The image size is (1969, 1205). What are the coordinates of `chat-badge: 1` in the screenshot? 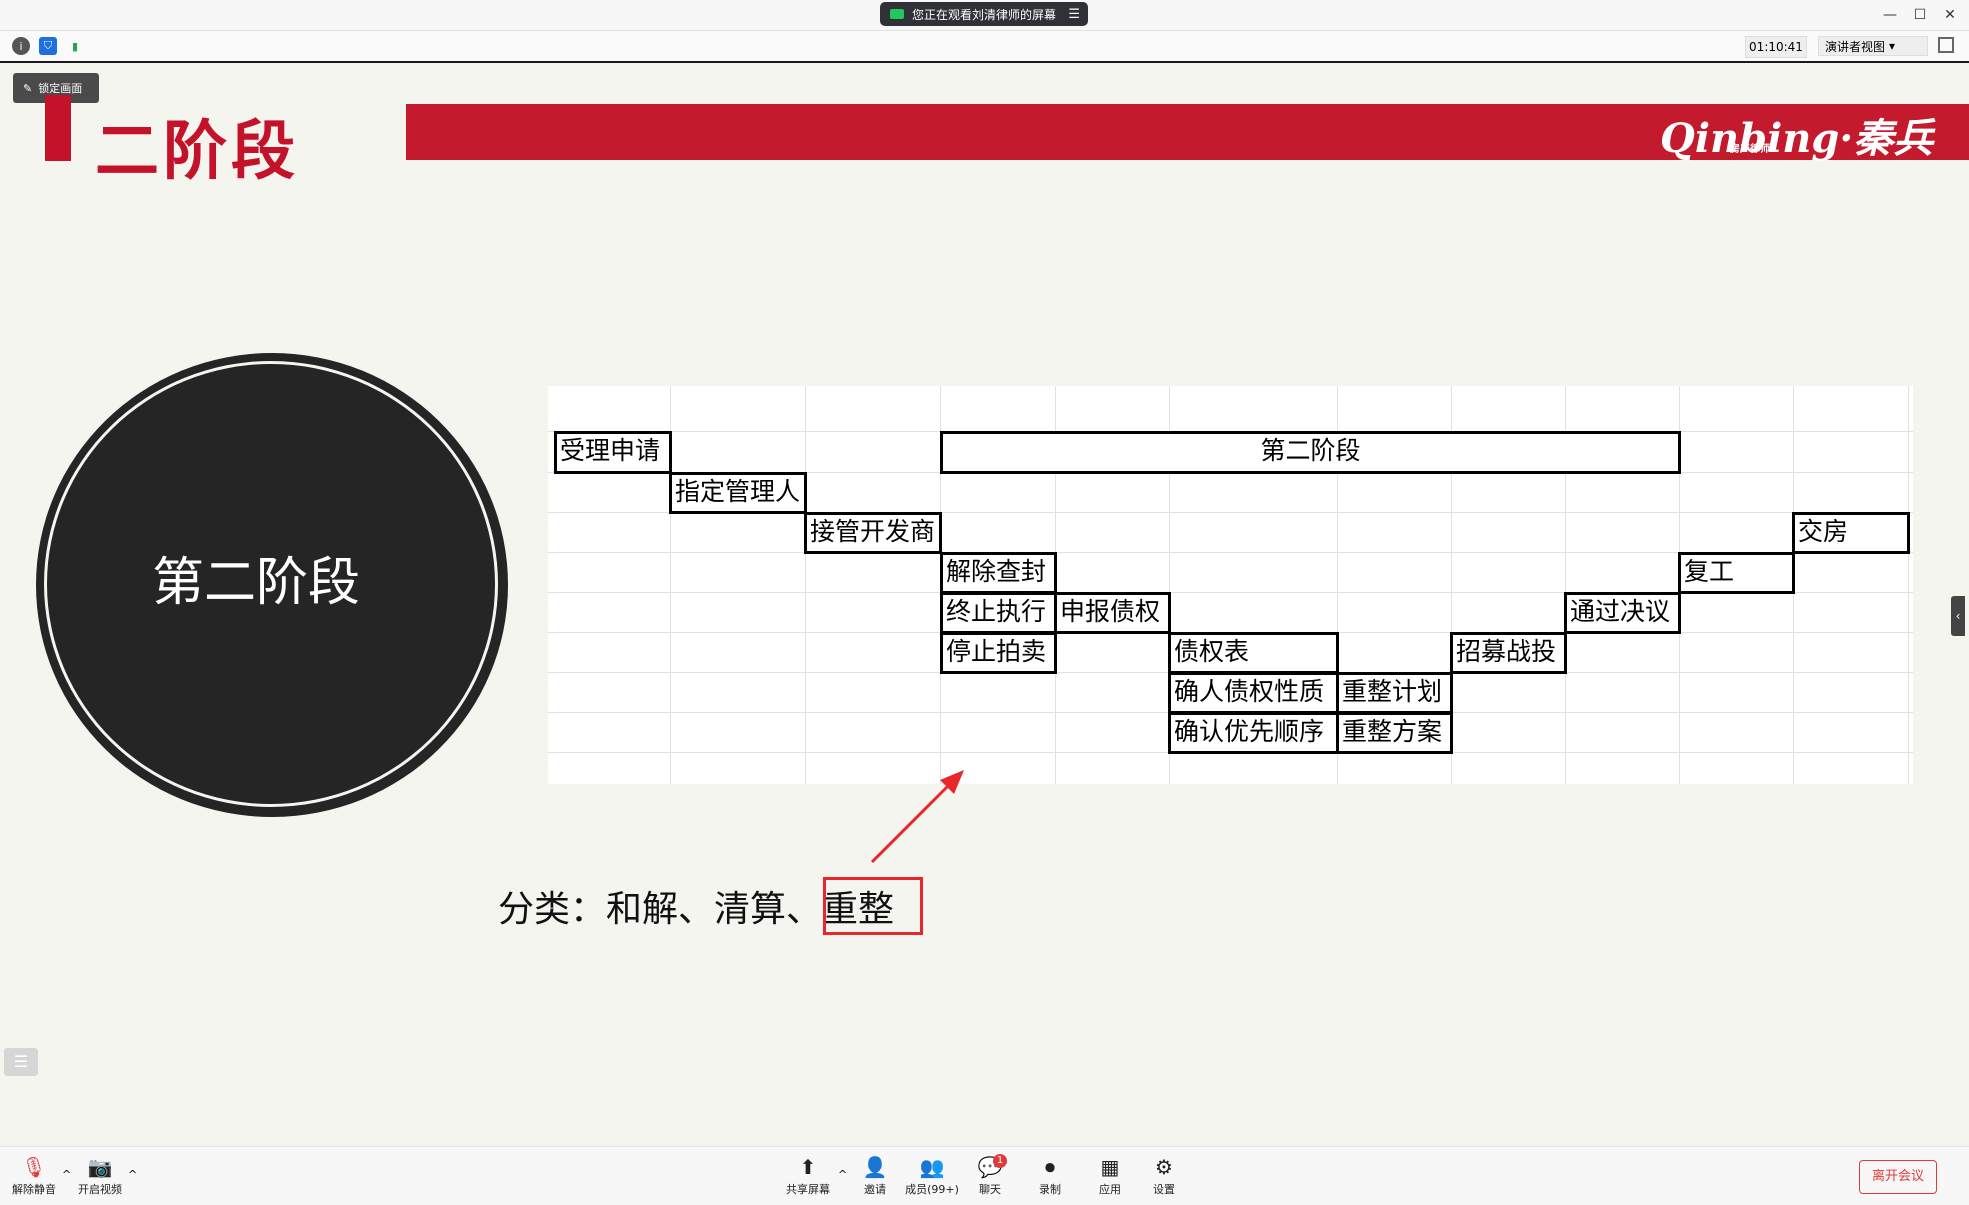 It's located at (1000, 1161).